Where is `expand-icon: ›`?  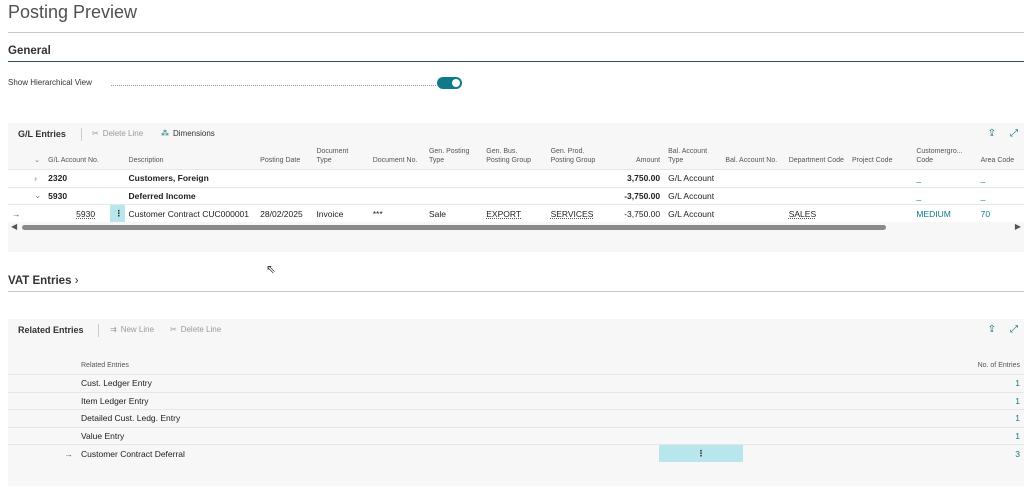 expand-icon: › is located at coordinates (37, 178).